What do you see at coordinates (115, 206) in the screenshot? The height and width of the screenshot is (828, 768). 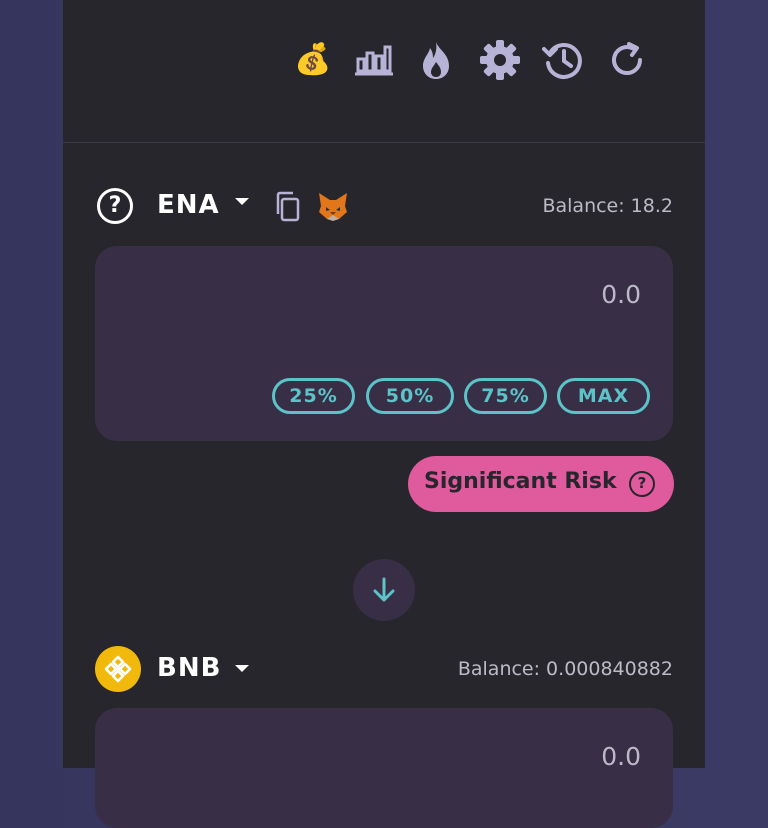 I see `token-help-icon: ?` at bounding box center [115, 206].